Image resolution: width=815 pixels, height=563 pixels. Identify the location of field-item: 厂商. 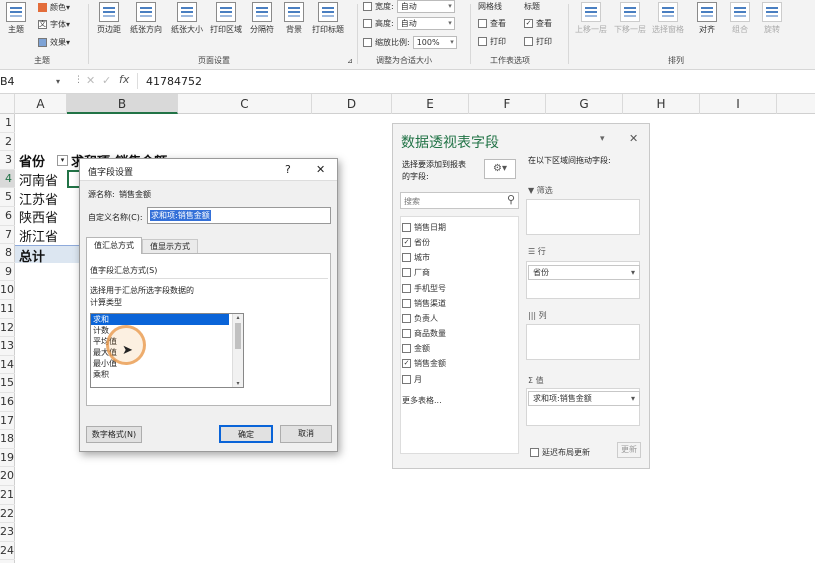
(416, 272).